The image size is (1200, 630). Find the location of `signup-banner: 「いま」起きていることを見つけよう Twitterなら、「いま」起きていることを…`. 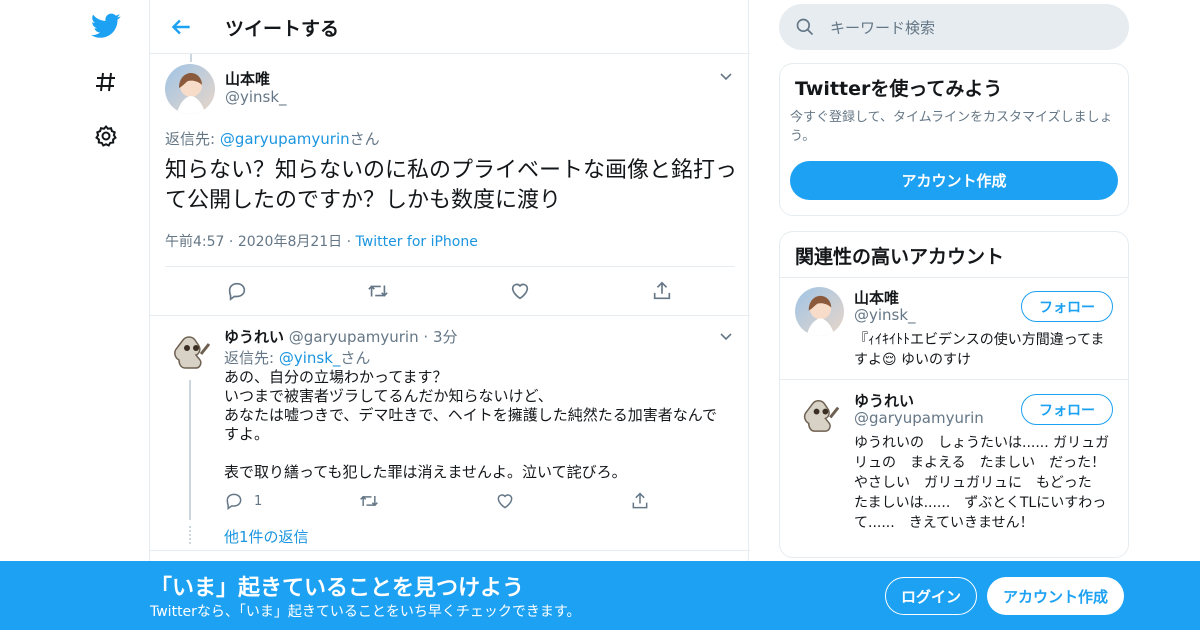

signup-banner: 「いま」起きていることを見つけよう Twitterなら、「いま」起きていることを… is located at coordinates (600, 595).